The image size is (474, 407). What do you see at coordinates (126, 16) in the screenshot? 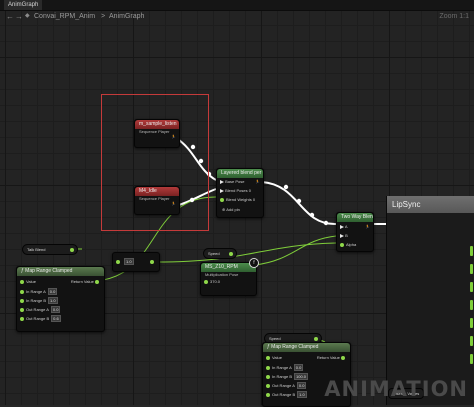
I see `breadcrumb-current: AnimGraph` at bounding box center [126, 16].